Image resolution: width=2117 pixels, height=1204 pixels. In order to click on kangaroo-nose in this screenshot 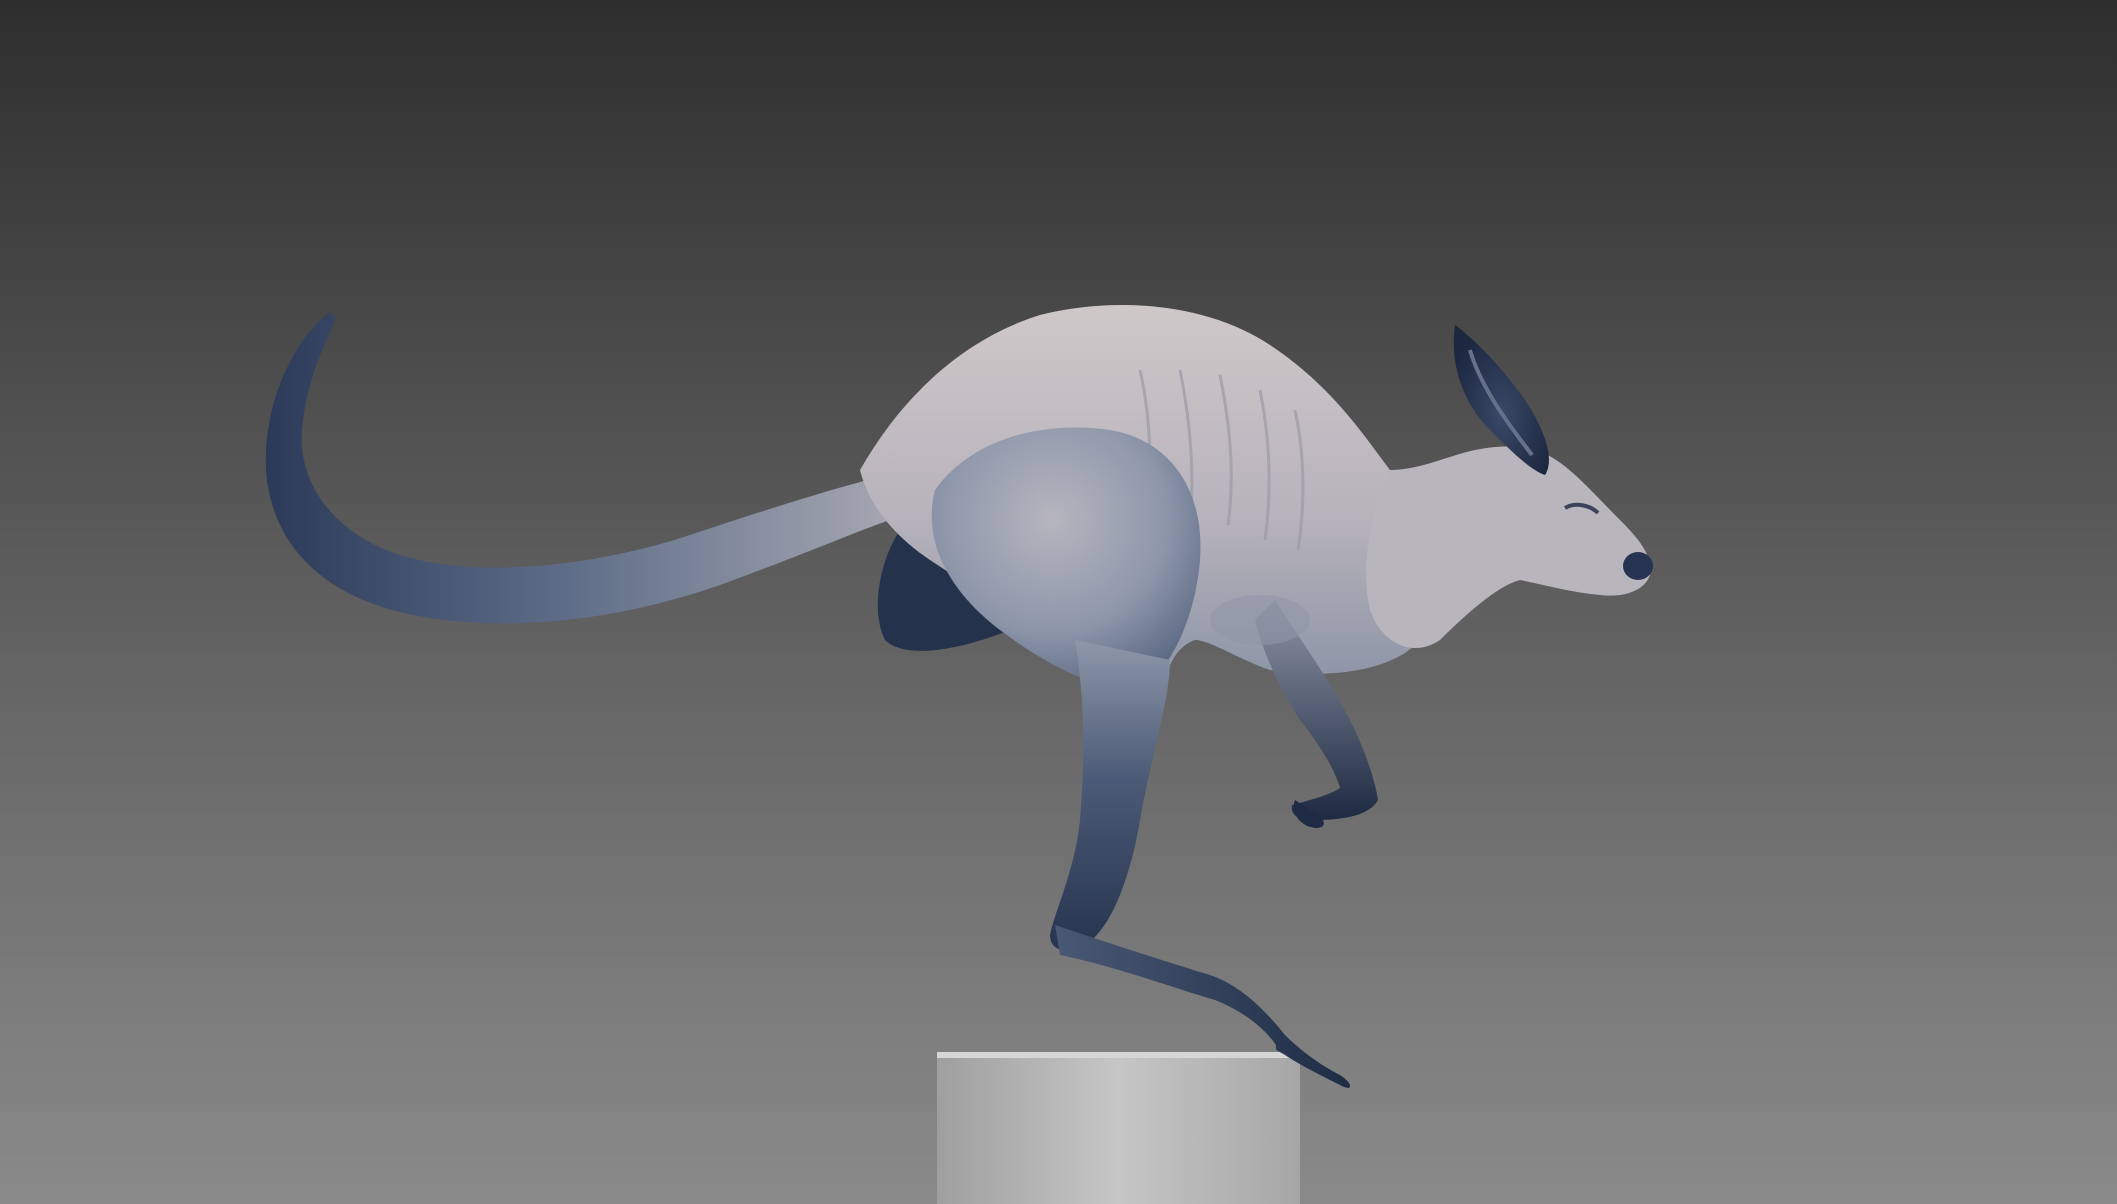, I will do `click(1638, 566)`.